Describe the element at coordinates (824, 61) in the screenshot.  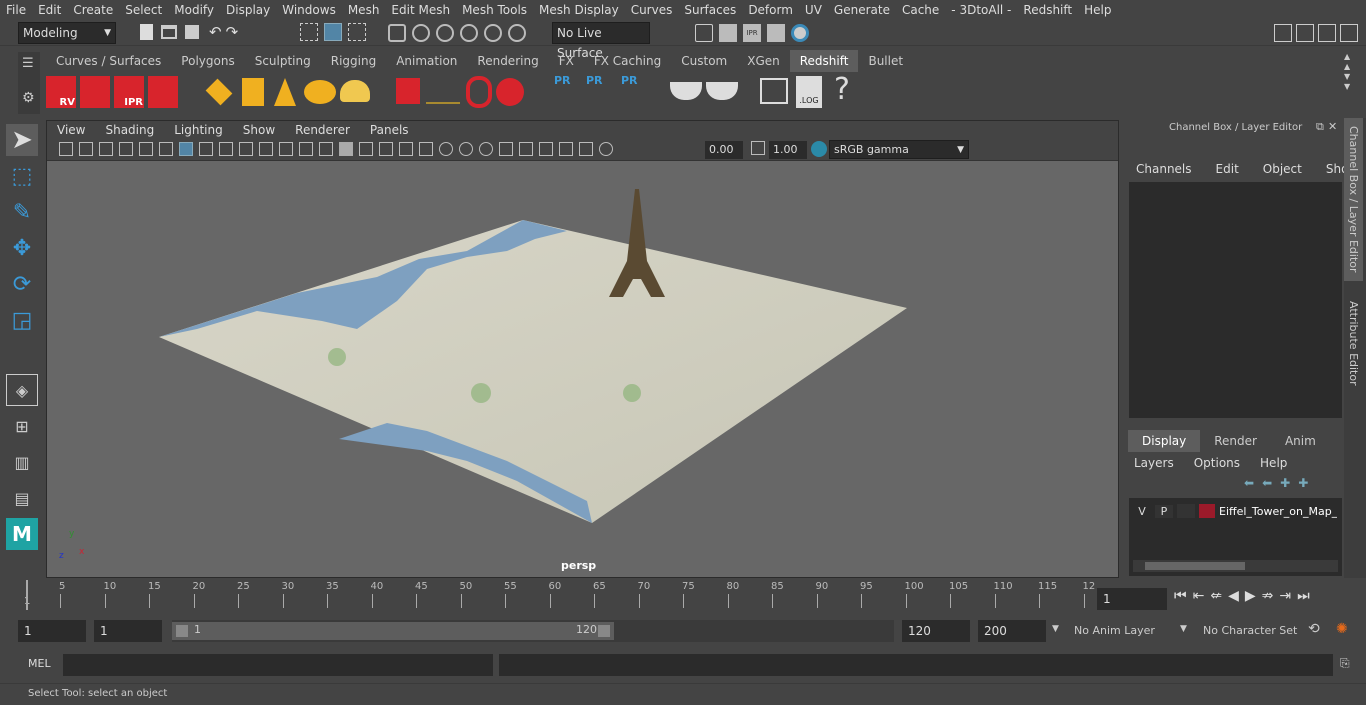
I see `shelf-tab-redshift: Redshift` at that location.